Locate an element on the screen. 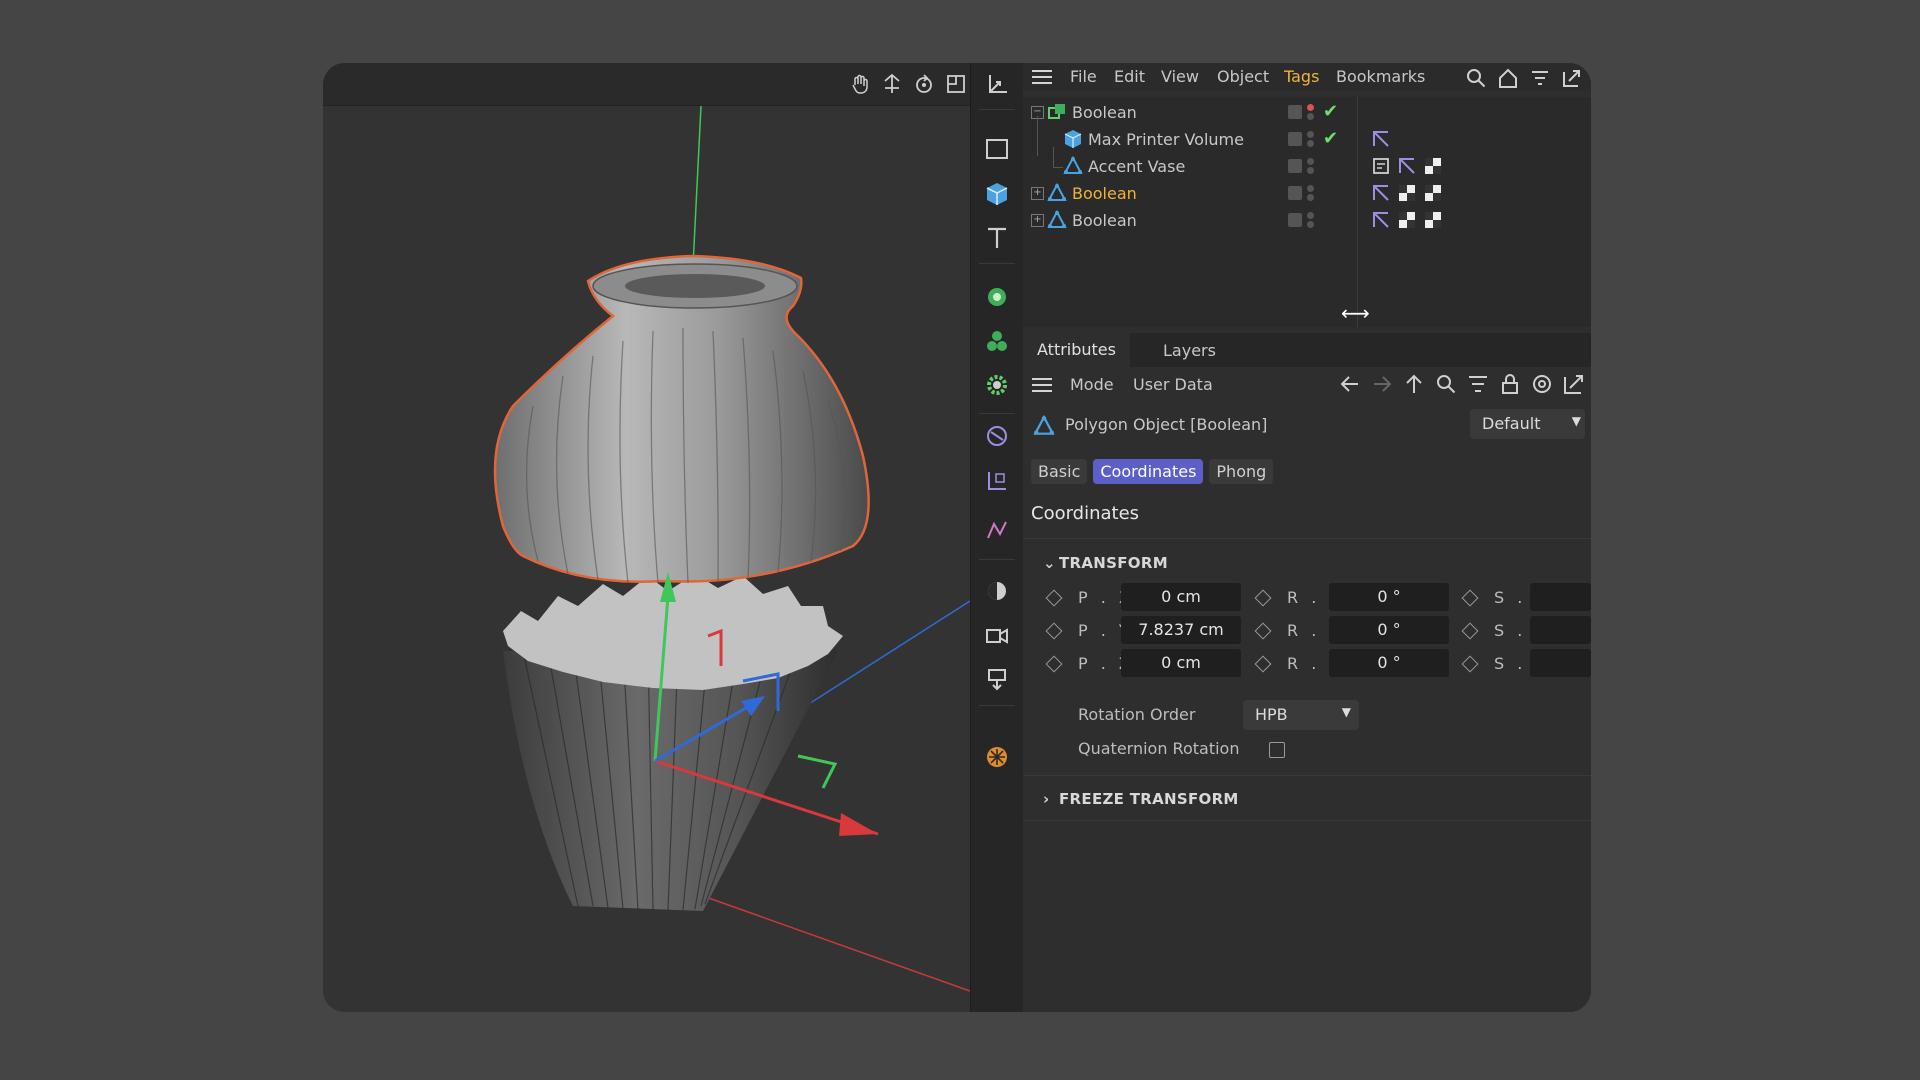  pos-z-field: 0 cm is located at coordinates (1181, 663).